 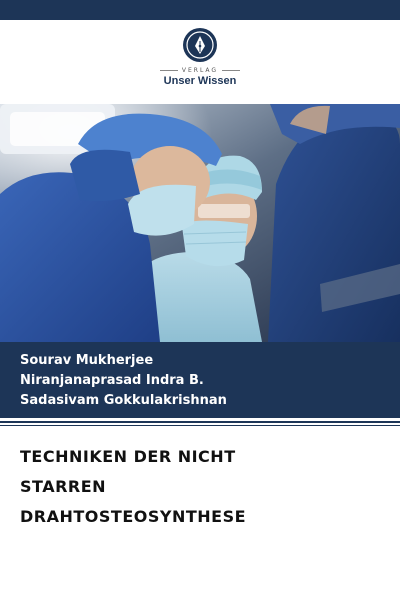 I want to click on author-name: Sourav Mukherjee, so click(x=87, y=360).